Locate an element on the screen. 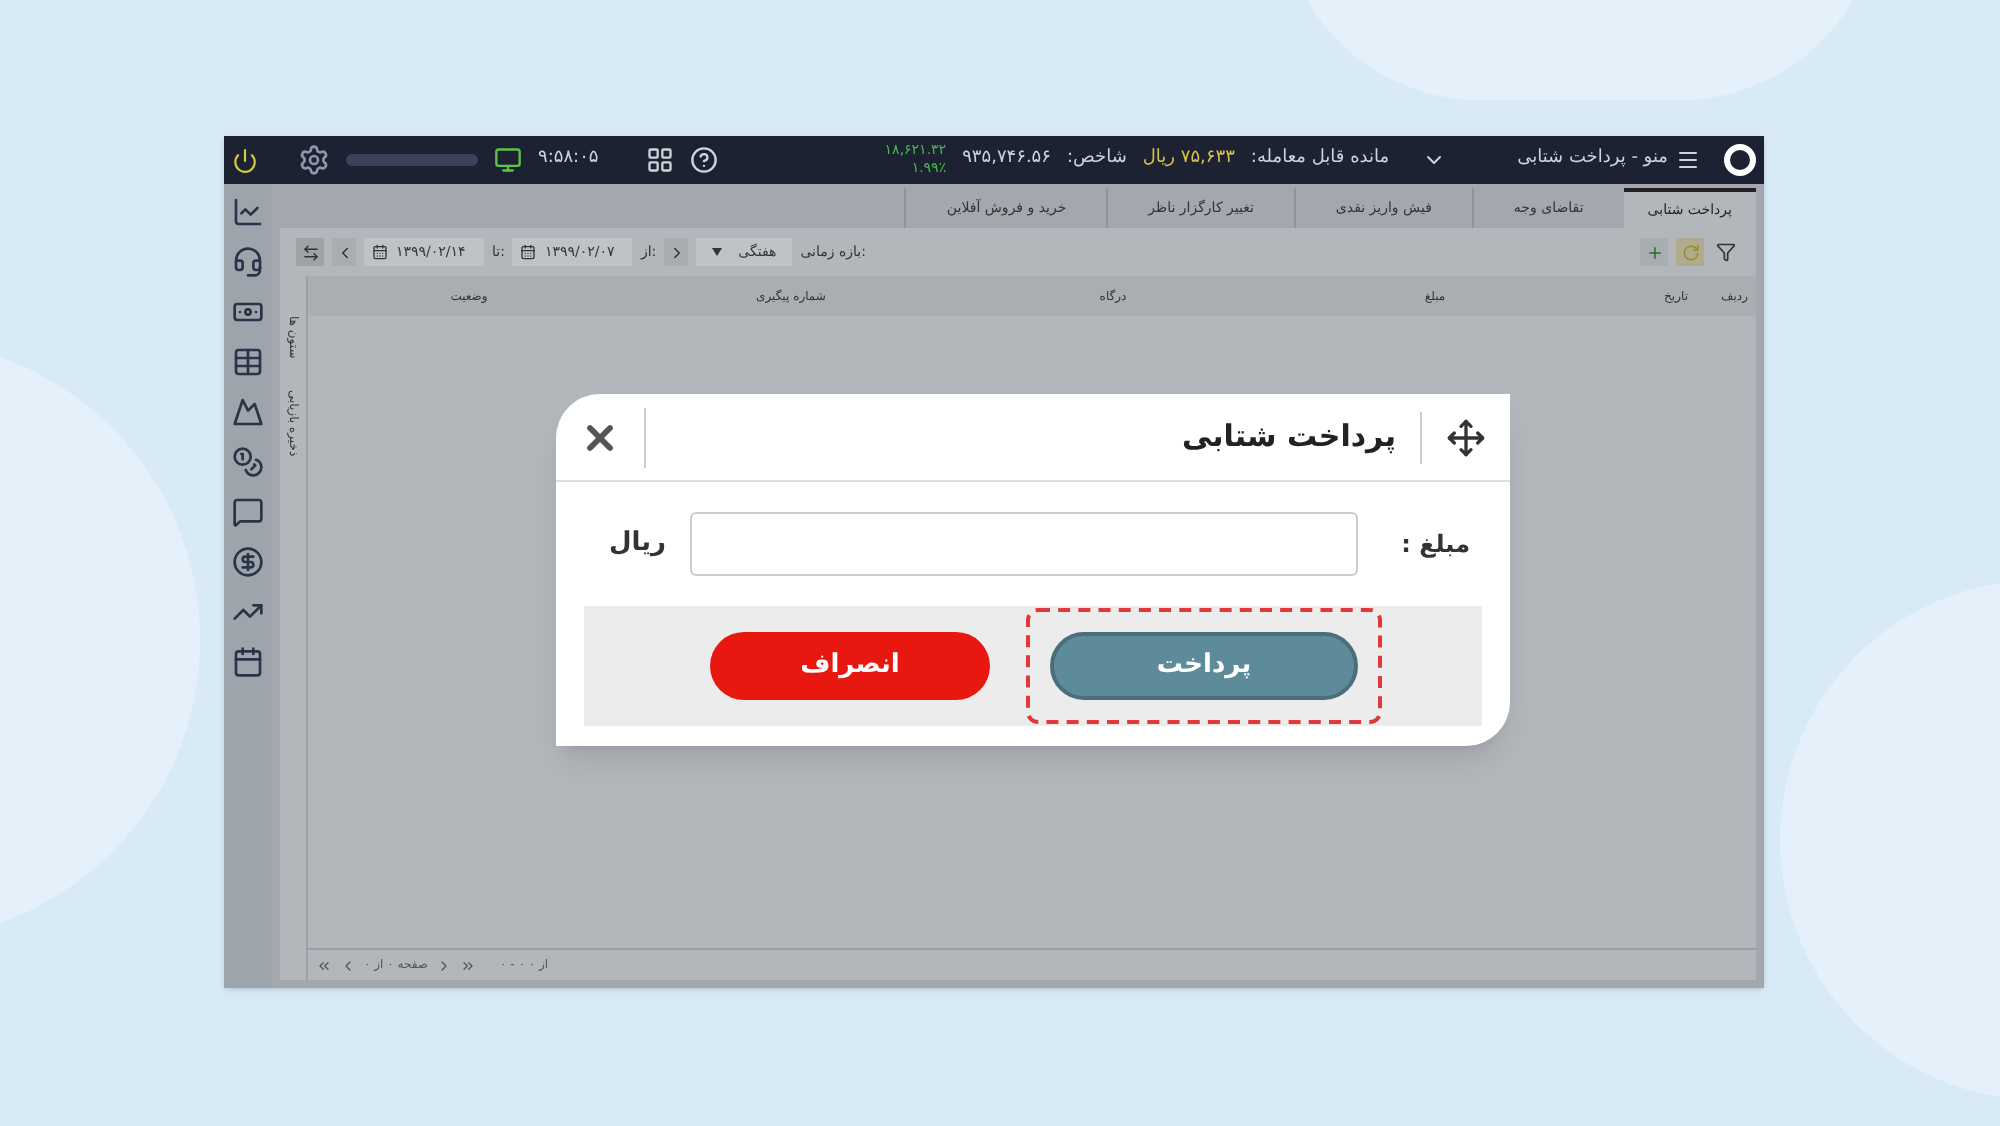 The width and height of the screenshot is (2000, 1126). cancel-button: انصراف is located at coordinates (850, 666).